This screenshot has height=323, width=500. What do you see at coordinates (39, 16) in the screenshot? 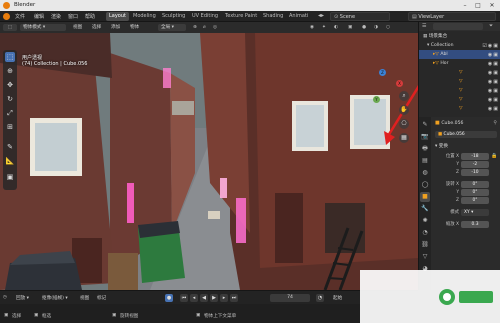
I see `menu-edit: 编辑` at bounding box center [39, 16].